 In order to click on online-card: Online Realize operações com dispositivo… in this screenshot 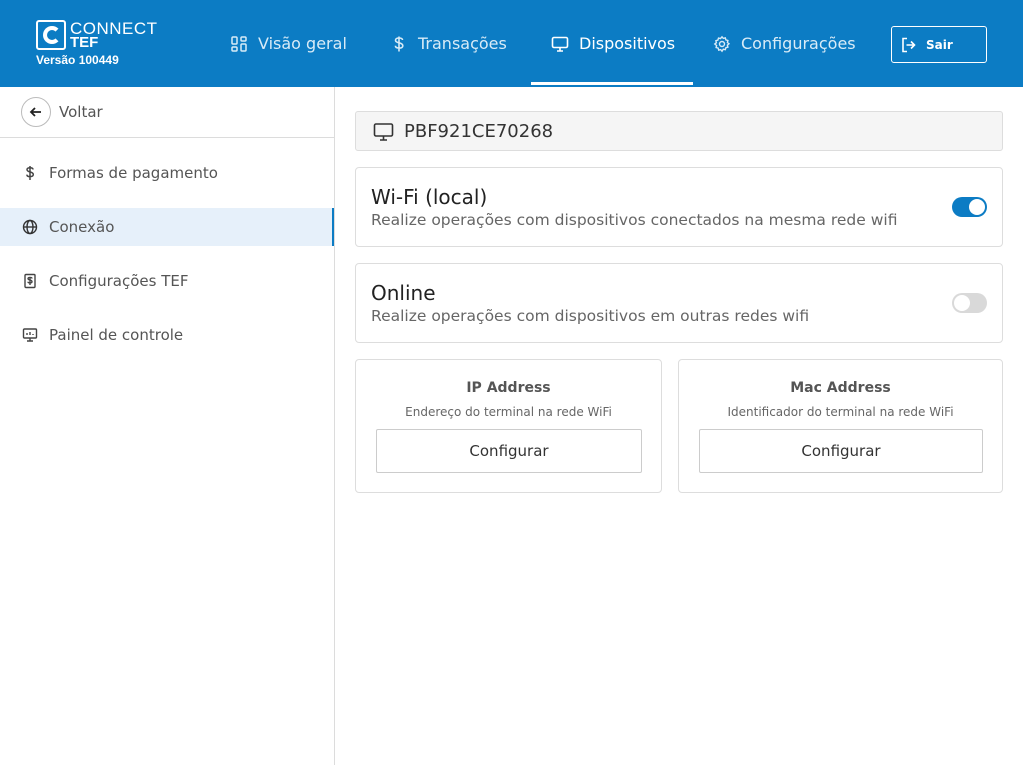, I will do `click(679, 303)`.